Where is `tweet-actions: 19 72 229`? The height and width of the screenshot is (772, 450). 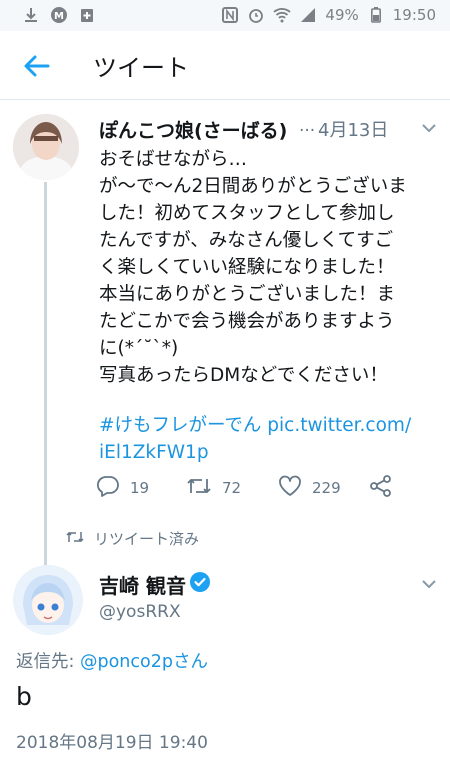
tweet-actions: 19 72 229 is located at coordinates (256, 489).